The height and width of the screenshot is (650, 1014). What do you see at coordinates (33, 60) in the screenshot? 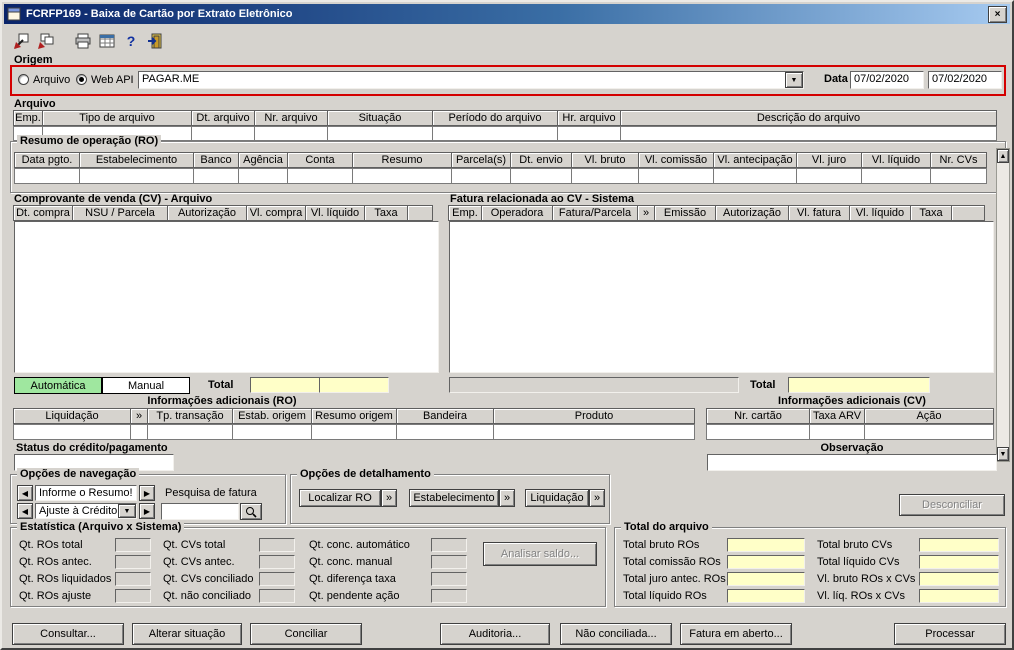
I see `origem-label: Origem` at bounding box center [33, 60].